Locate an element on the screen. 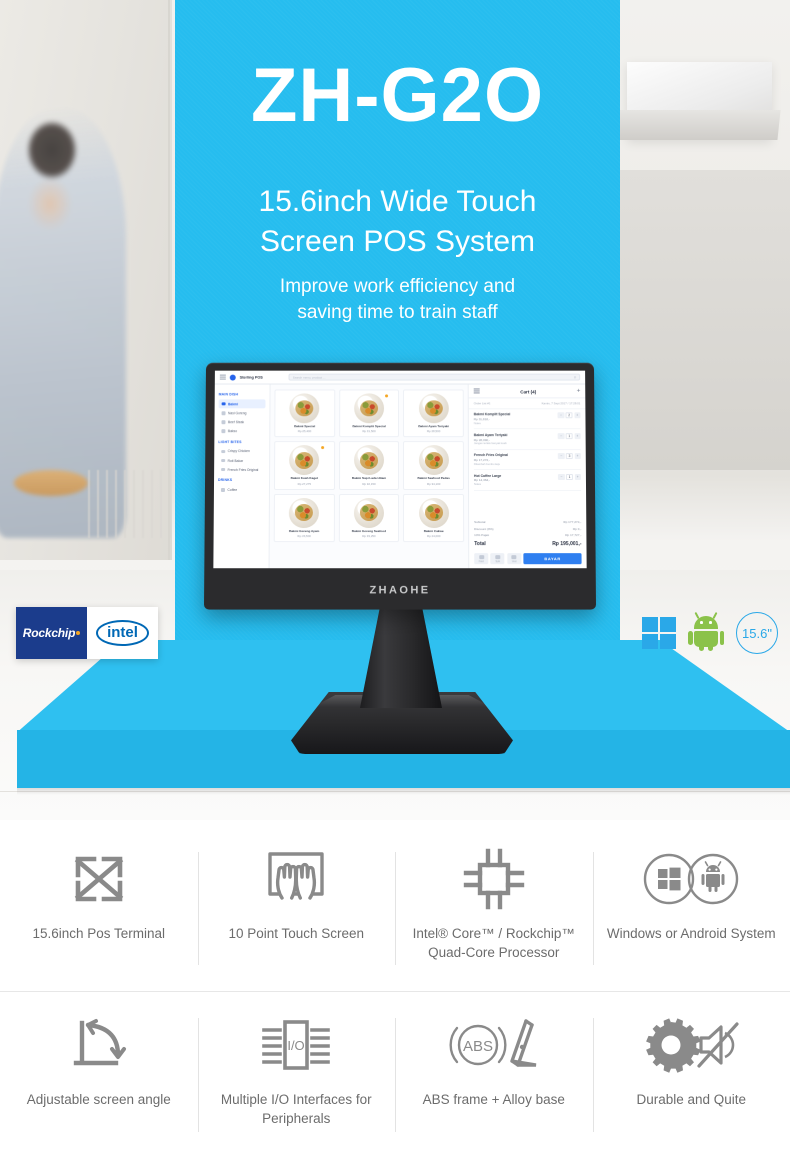  page-title: ZH-G2O is located at coordinates (397, 95).